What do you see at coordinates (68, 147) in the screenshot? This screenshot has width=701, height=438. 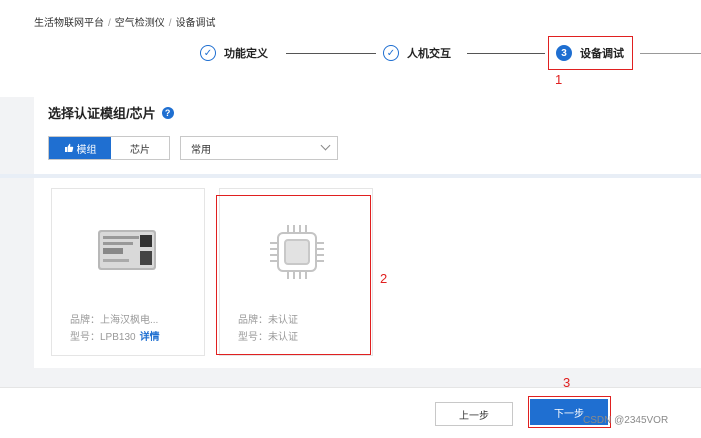 I see `thumbs-up-icon` at bounding box center [68, 147].